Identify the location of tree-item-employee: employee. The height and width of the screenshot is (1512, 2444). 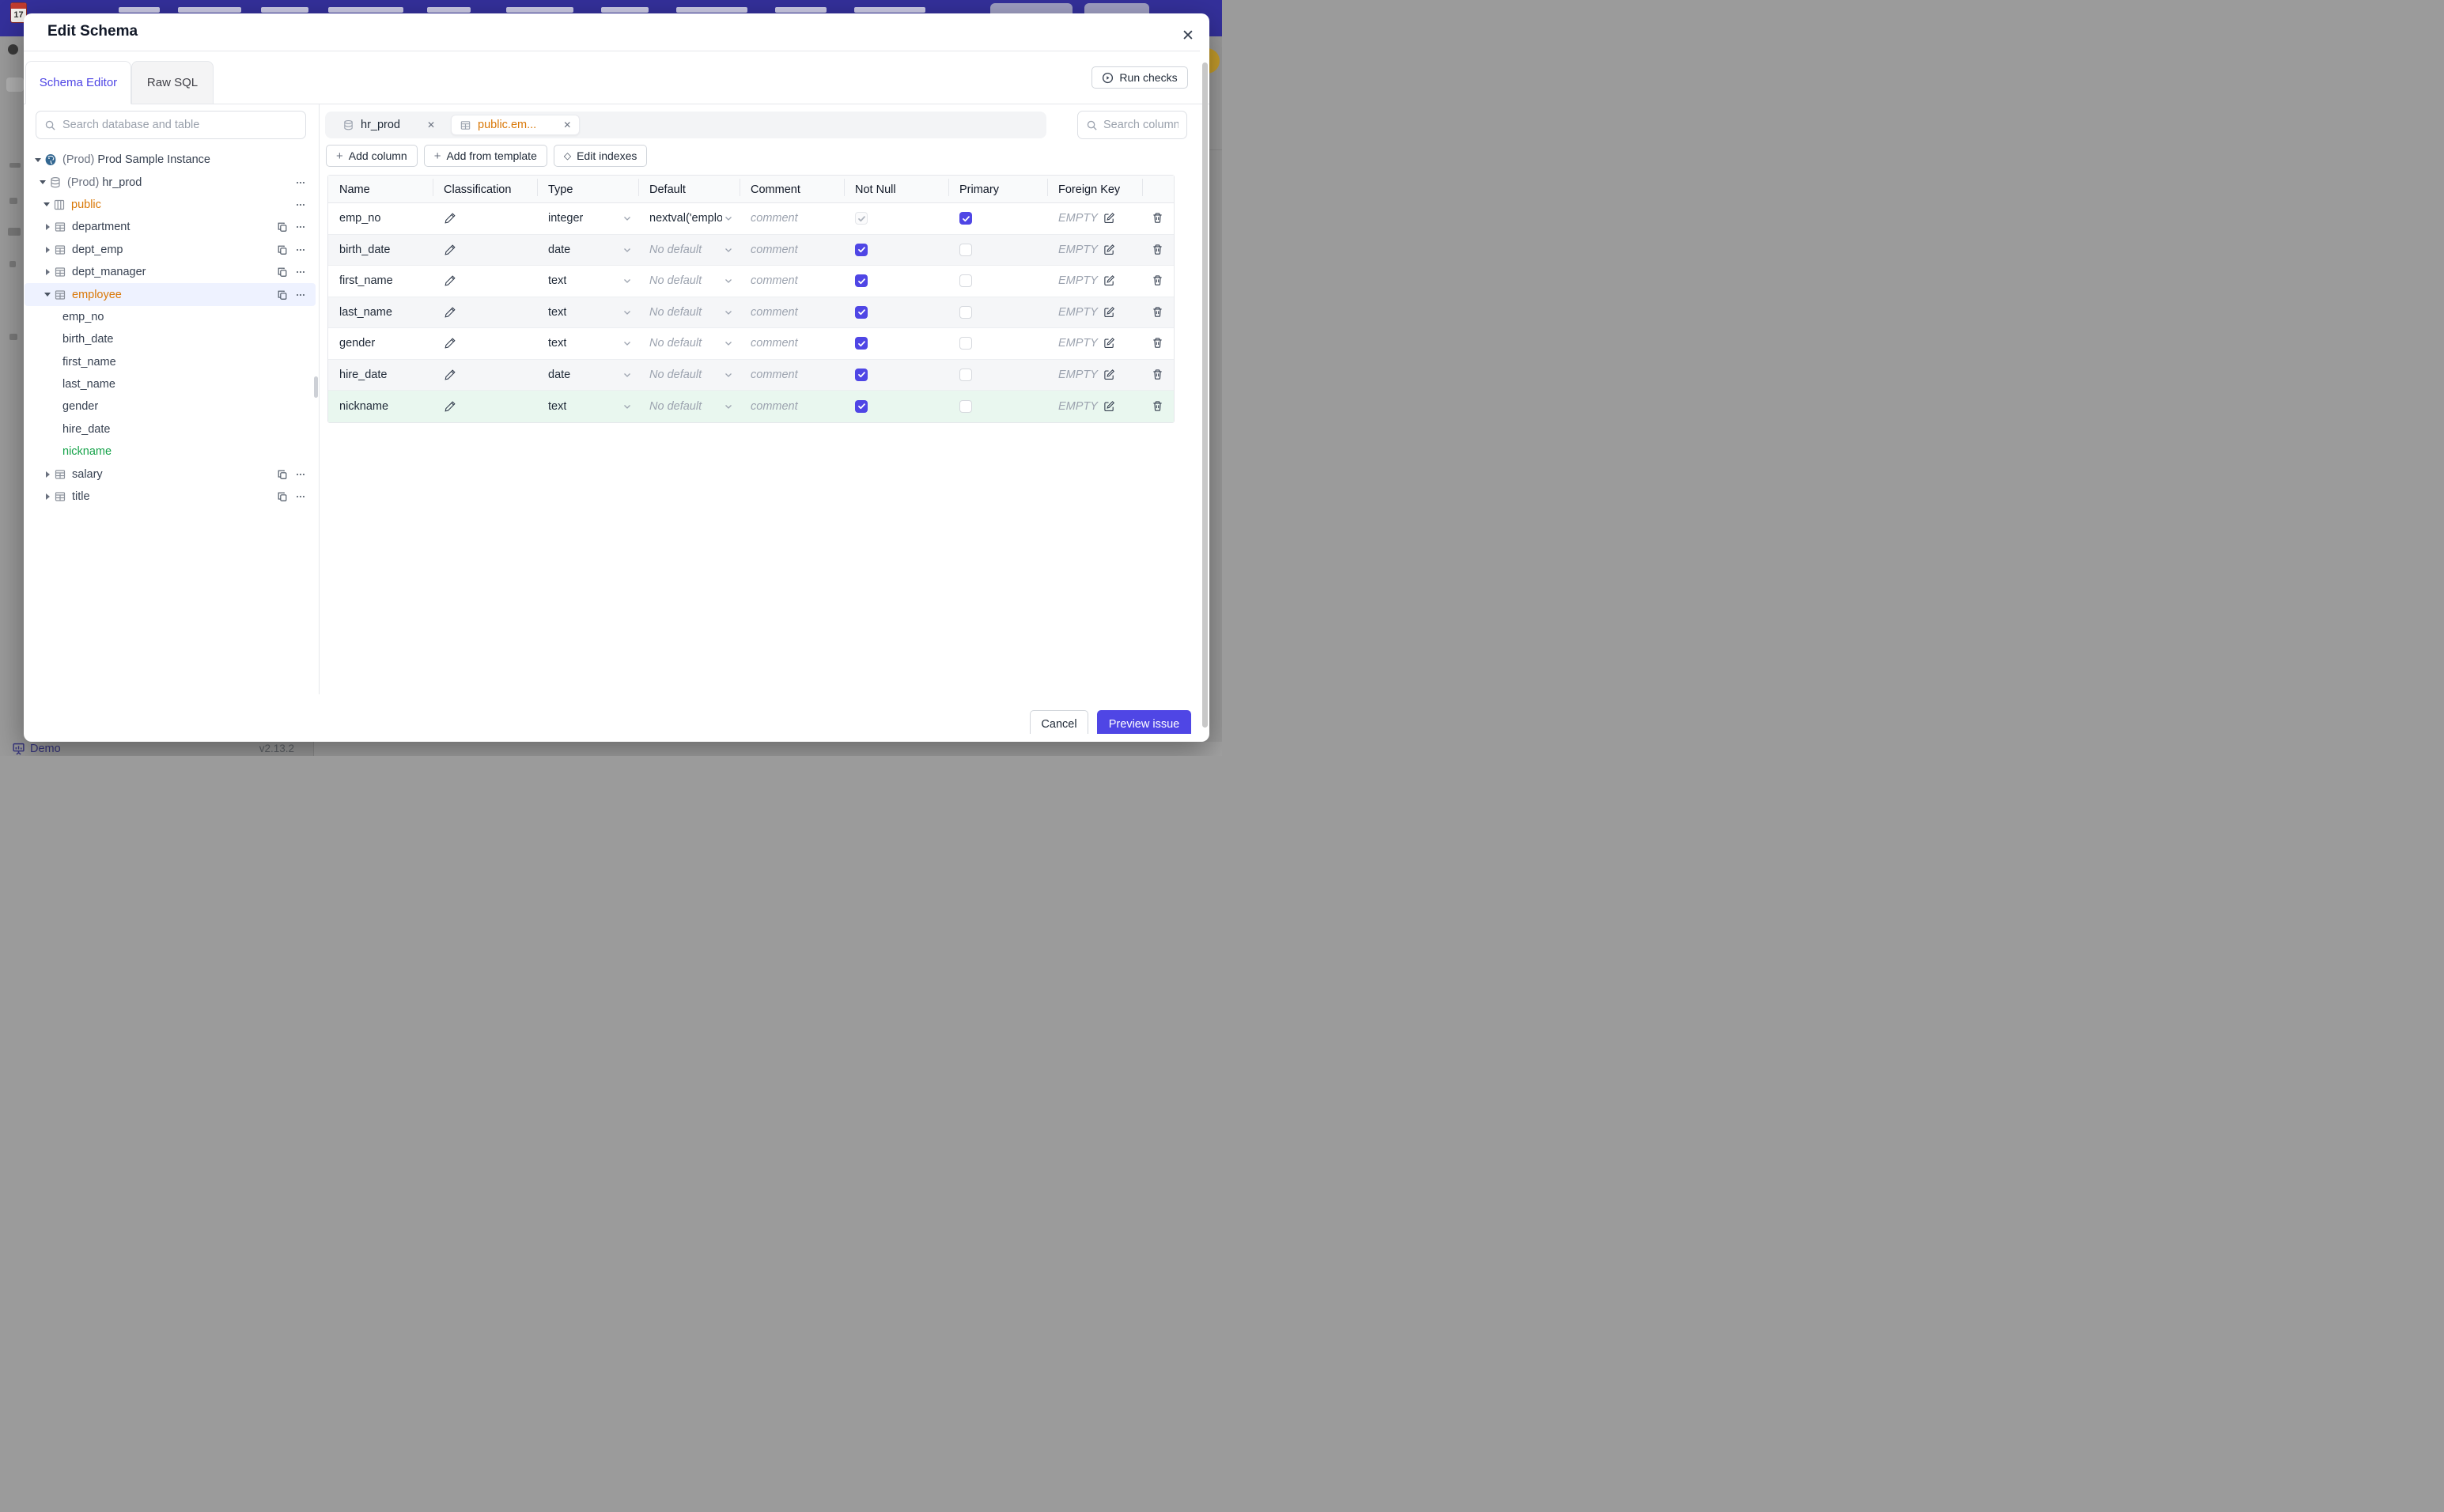
(170, 294).